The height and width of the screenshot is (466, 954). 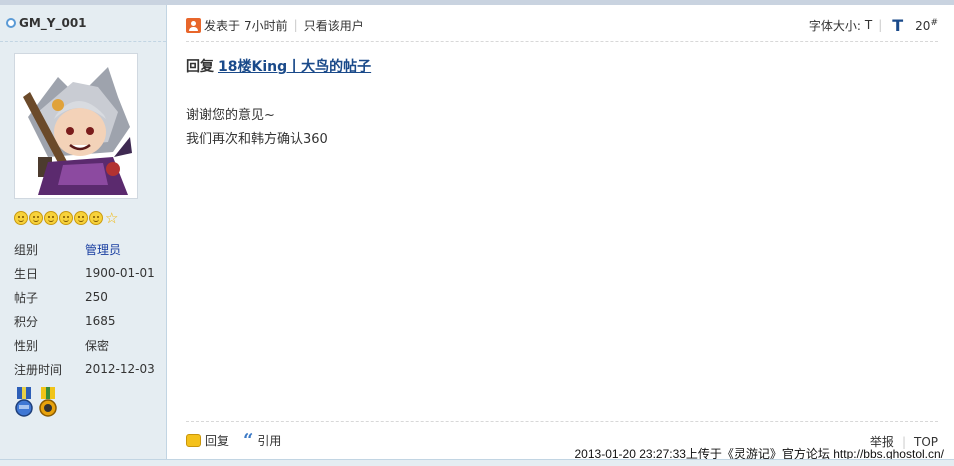 I want to click on user-post-icon, so click(x=193, y=25).